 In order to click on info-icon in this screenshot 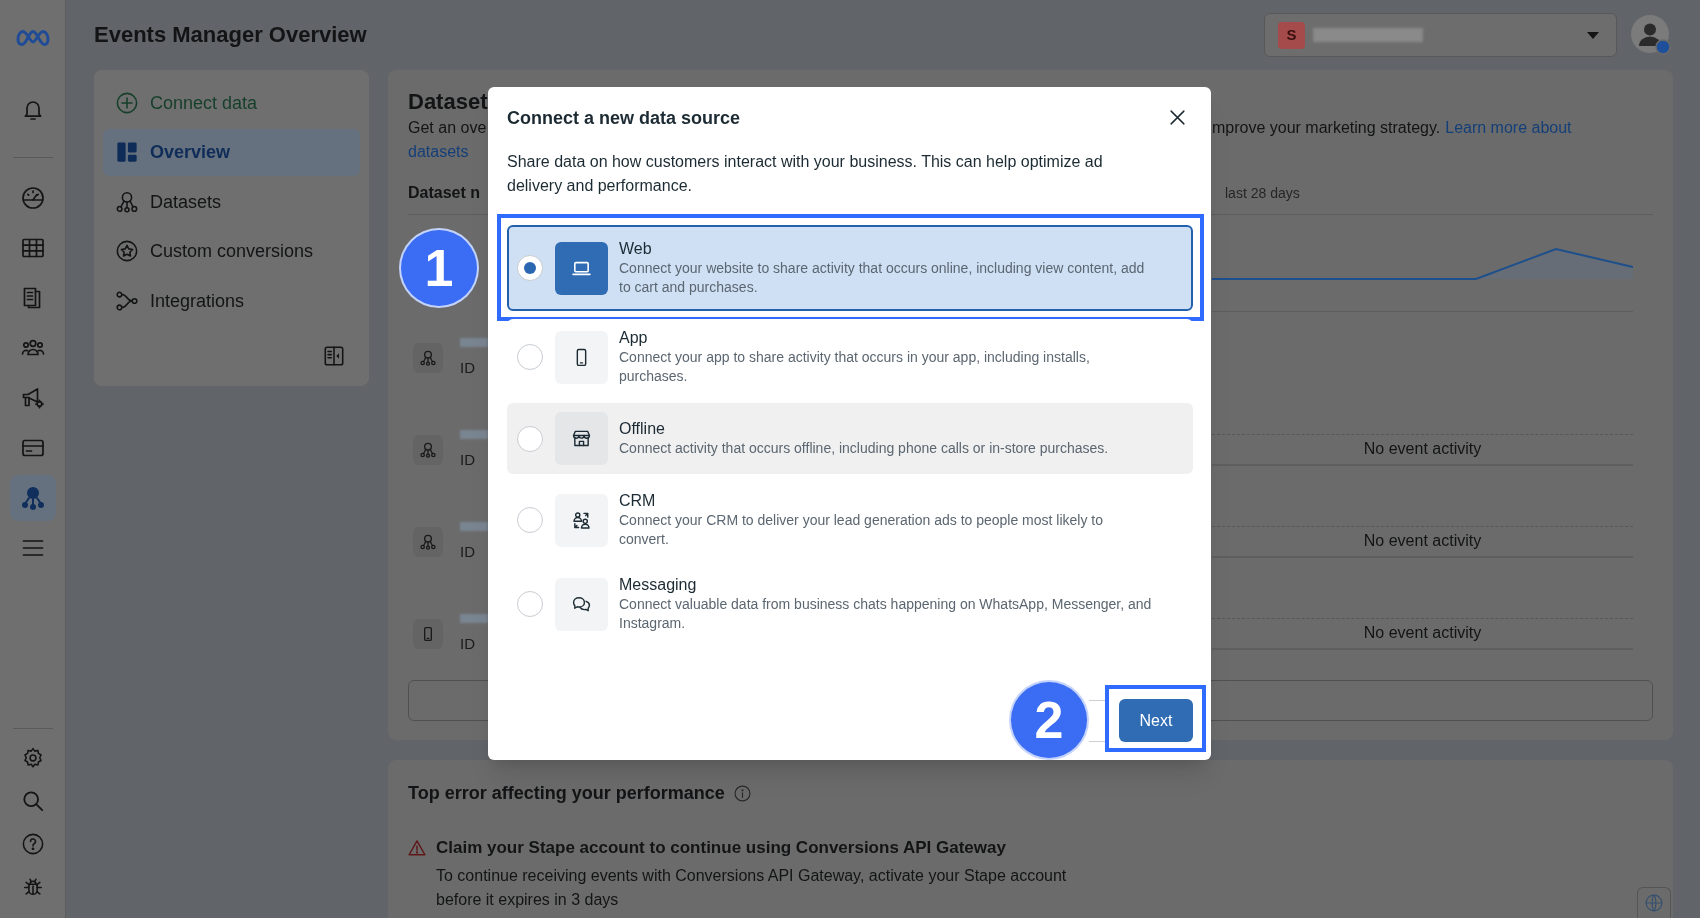, I will do `click(742, 793)`.